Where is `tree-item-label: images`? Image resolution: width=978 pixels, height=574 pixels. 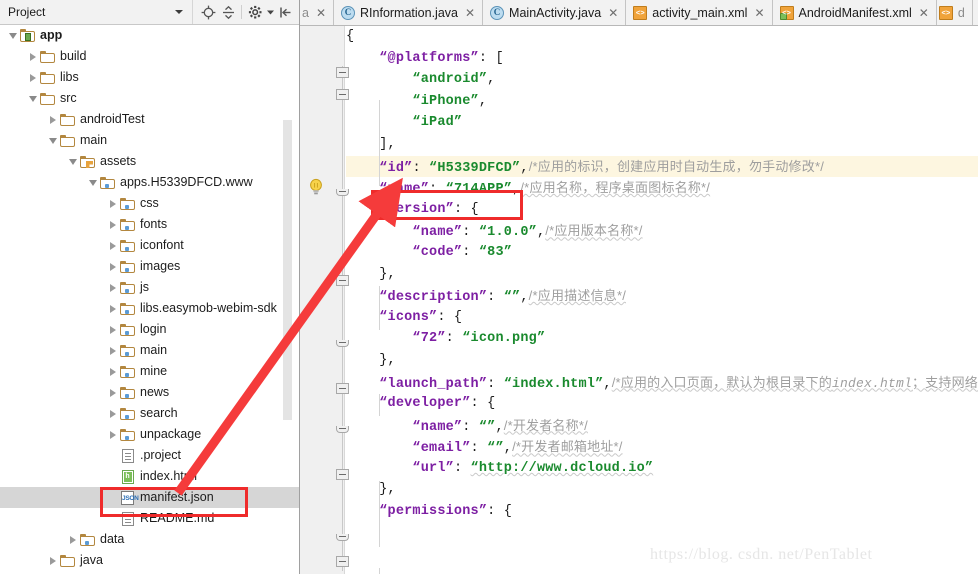 tree-item-label: images is located at coordinates (160, 266).